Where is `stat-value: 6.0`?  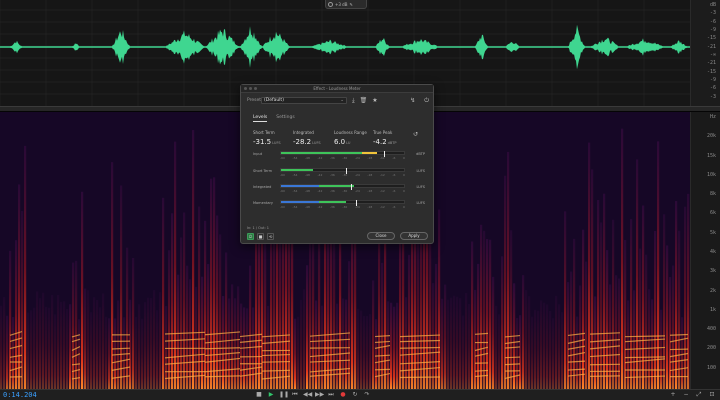 stat-value: 6.0 is located at coordinates (340, 142).